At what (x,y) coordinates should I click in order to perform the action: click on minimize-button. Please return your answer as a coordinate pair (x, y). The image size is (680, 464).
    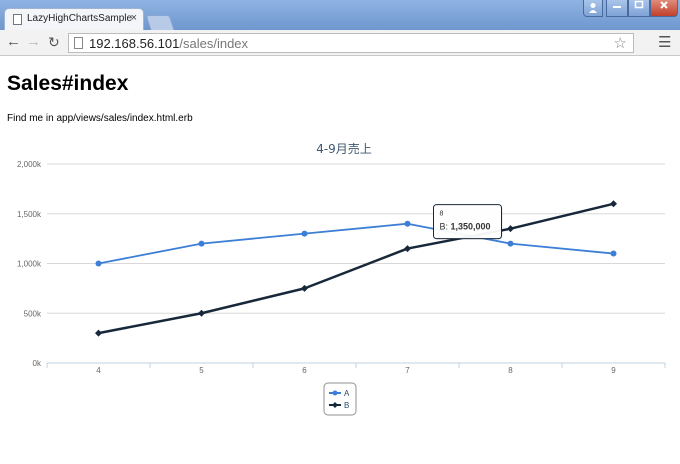
    Looking at the image, I should click on (617, 8).